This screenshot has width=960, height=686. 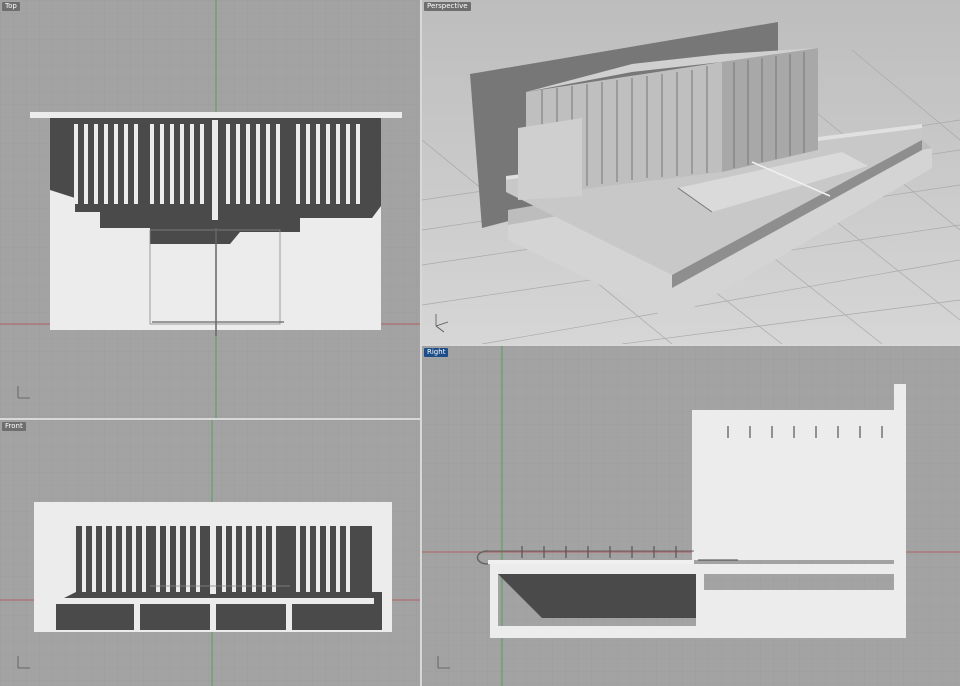 I want to click on viewport-label-right: Right, so click(x=436, y=352).